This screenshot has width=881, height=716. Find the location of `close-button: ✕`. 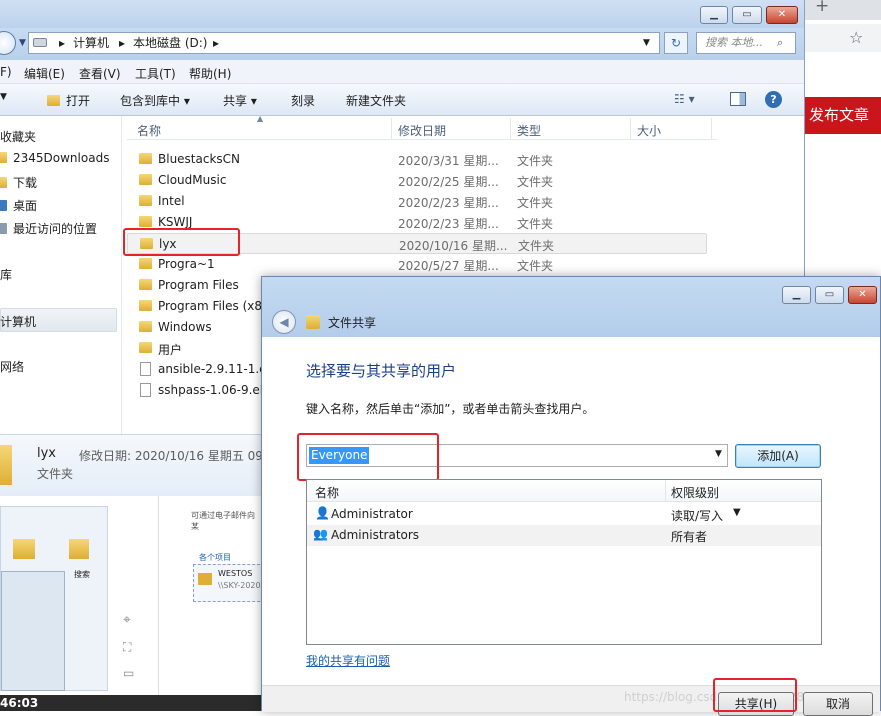

close-button: ✕ is located at coordinates (782, 15).